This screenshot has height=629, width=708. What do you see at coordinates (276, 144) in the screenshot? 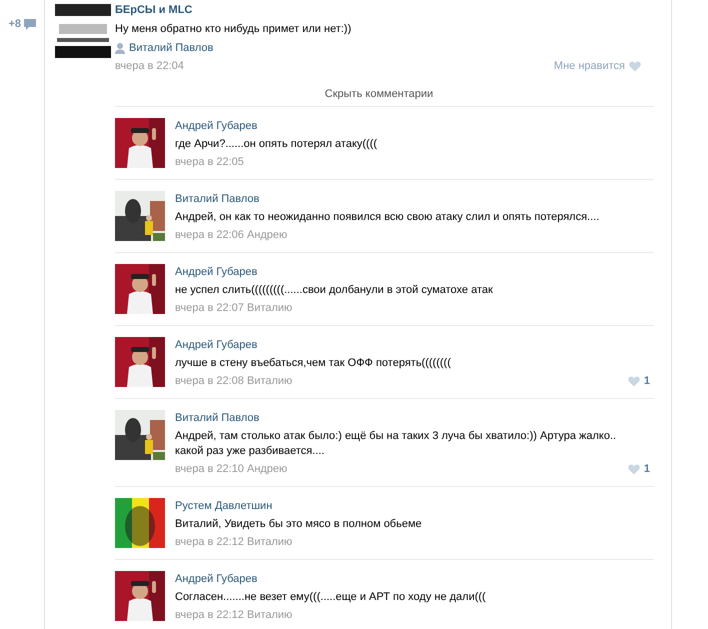
I see `comment-text: где Арчи?......он опять потерял атаку((((` at bounding box center [276, 144].